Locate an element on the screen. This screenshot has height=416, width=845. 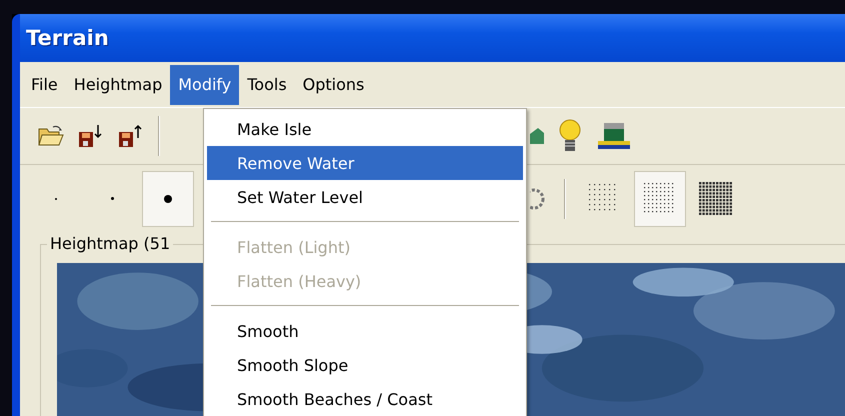
menu-option: Set Water Level is located at coordinates (365, 197).